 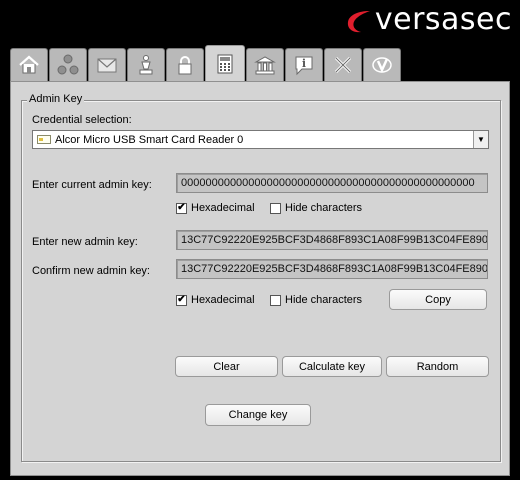 I want to click on home-icon, so click(x=29, y=64).